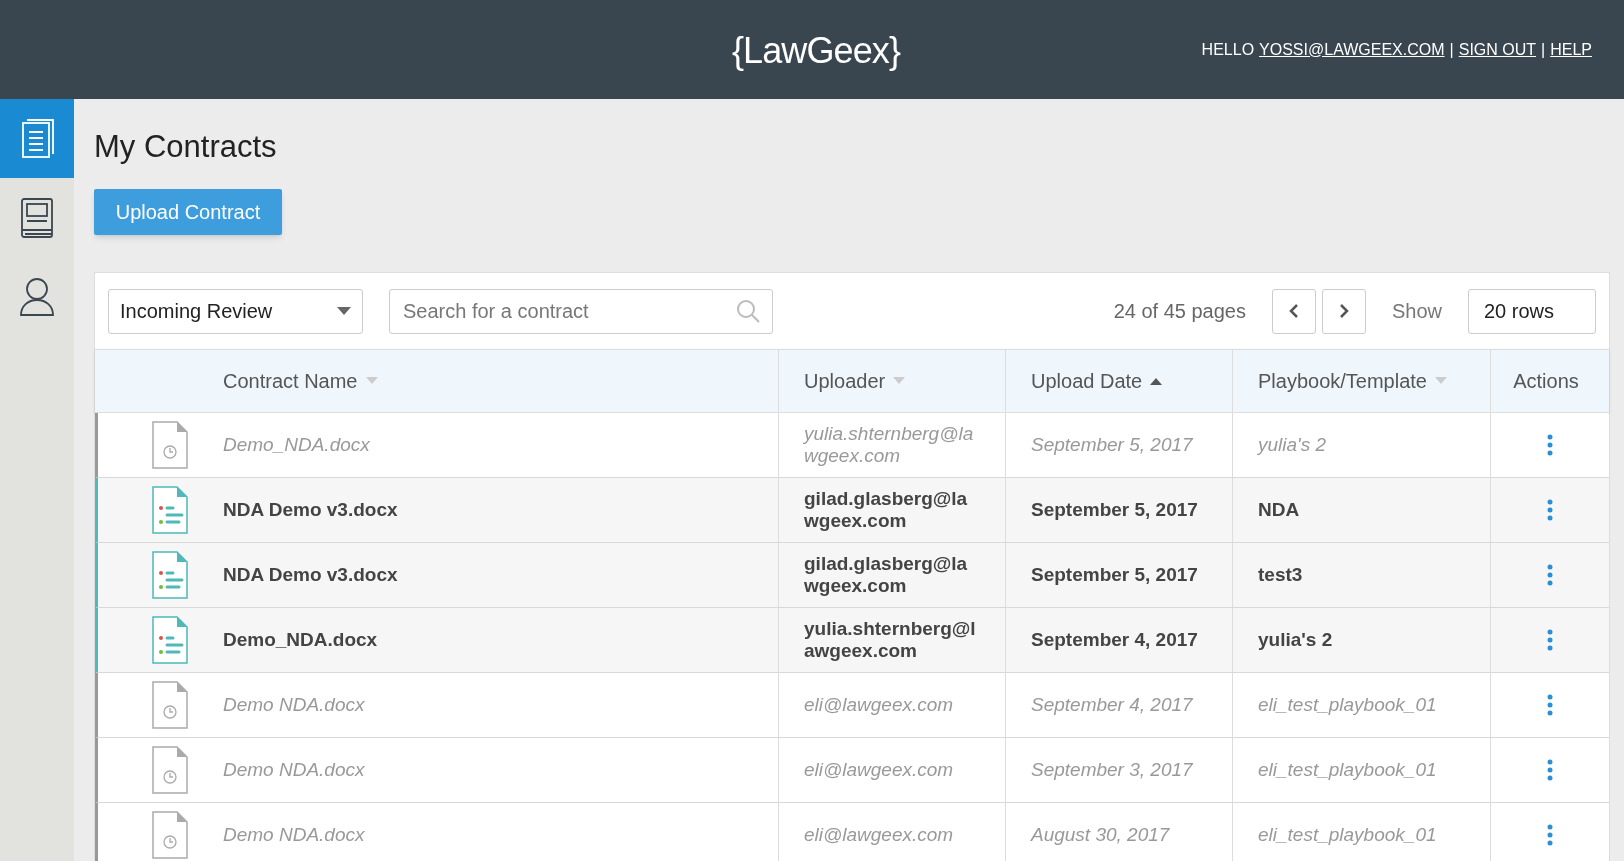 The image size is (1624, 861). What do you see at coordinates (1279, 509) in the screenshot?
I see `table-cell-text: NDA` at bounding box center [1279, 509].